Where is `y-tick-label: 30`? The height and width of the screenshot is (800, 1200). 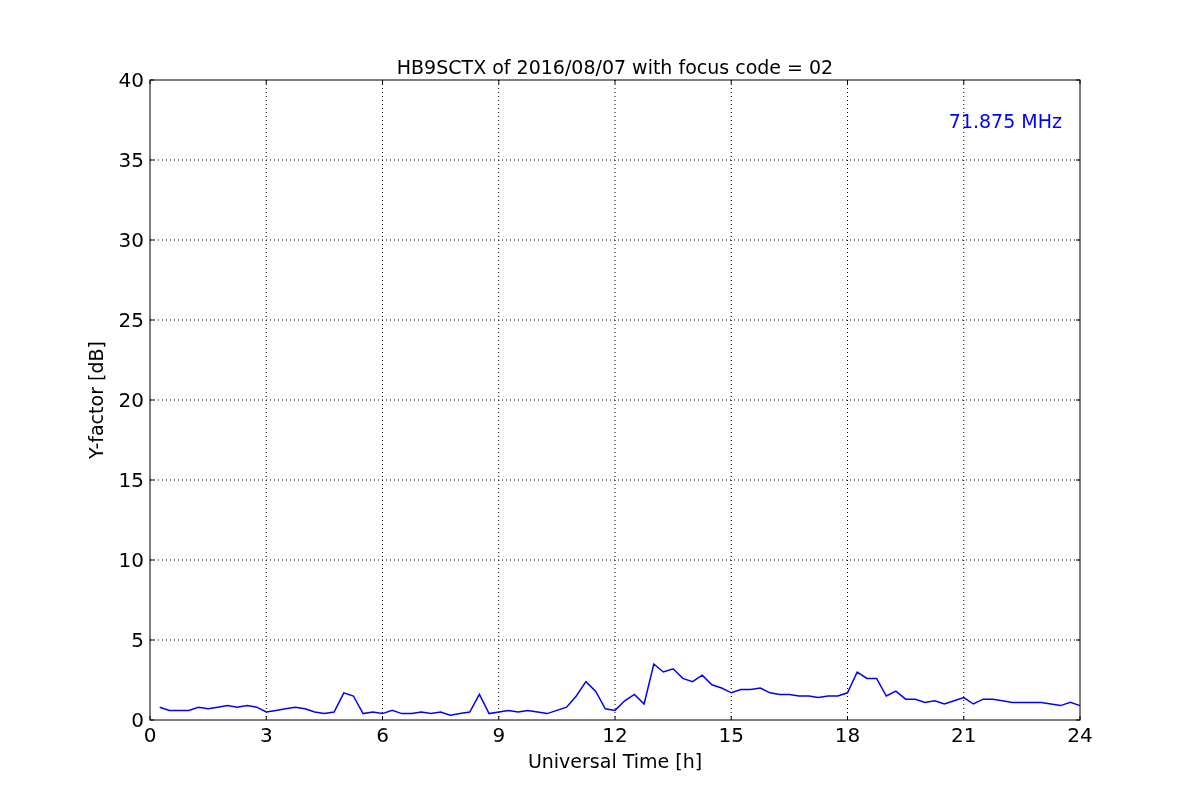
y-tick-label: 30 is located at coordinates (131, 240).